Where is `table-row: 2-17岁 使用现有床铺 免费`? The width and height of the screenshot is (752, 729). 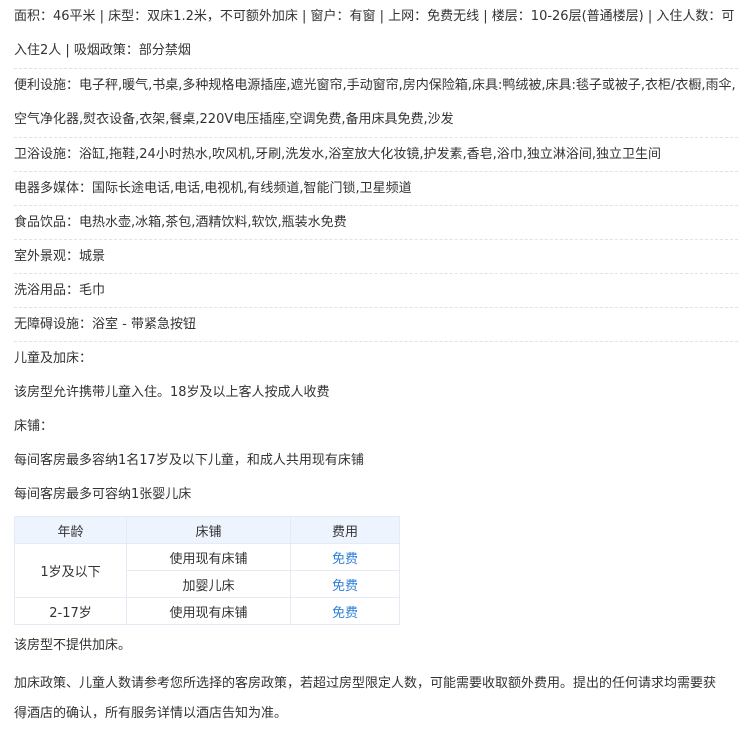 table-row: 2-17岁 使用现有床铺 免费 is located at coordinates (207, 611).